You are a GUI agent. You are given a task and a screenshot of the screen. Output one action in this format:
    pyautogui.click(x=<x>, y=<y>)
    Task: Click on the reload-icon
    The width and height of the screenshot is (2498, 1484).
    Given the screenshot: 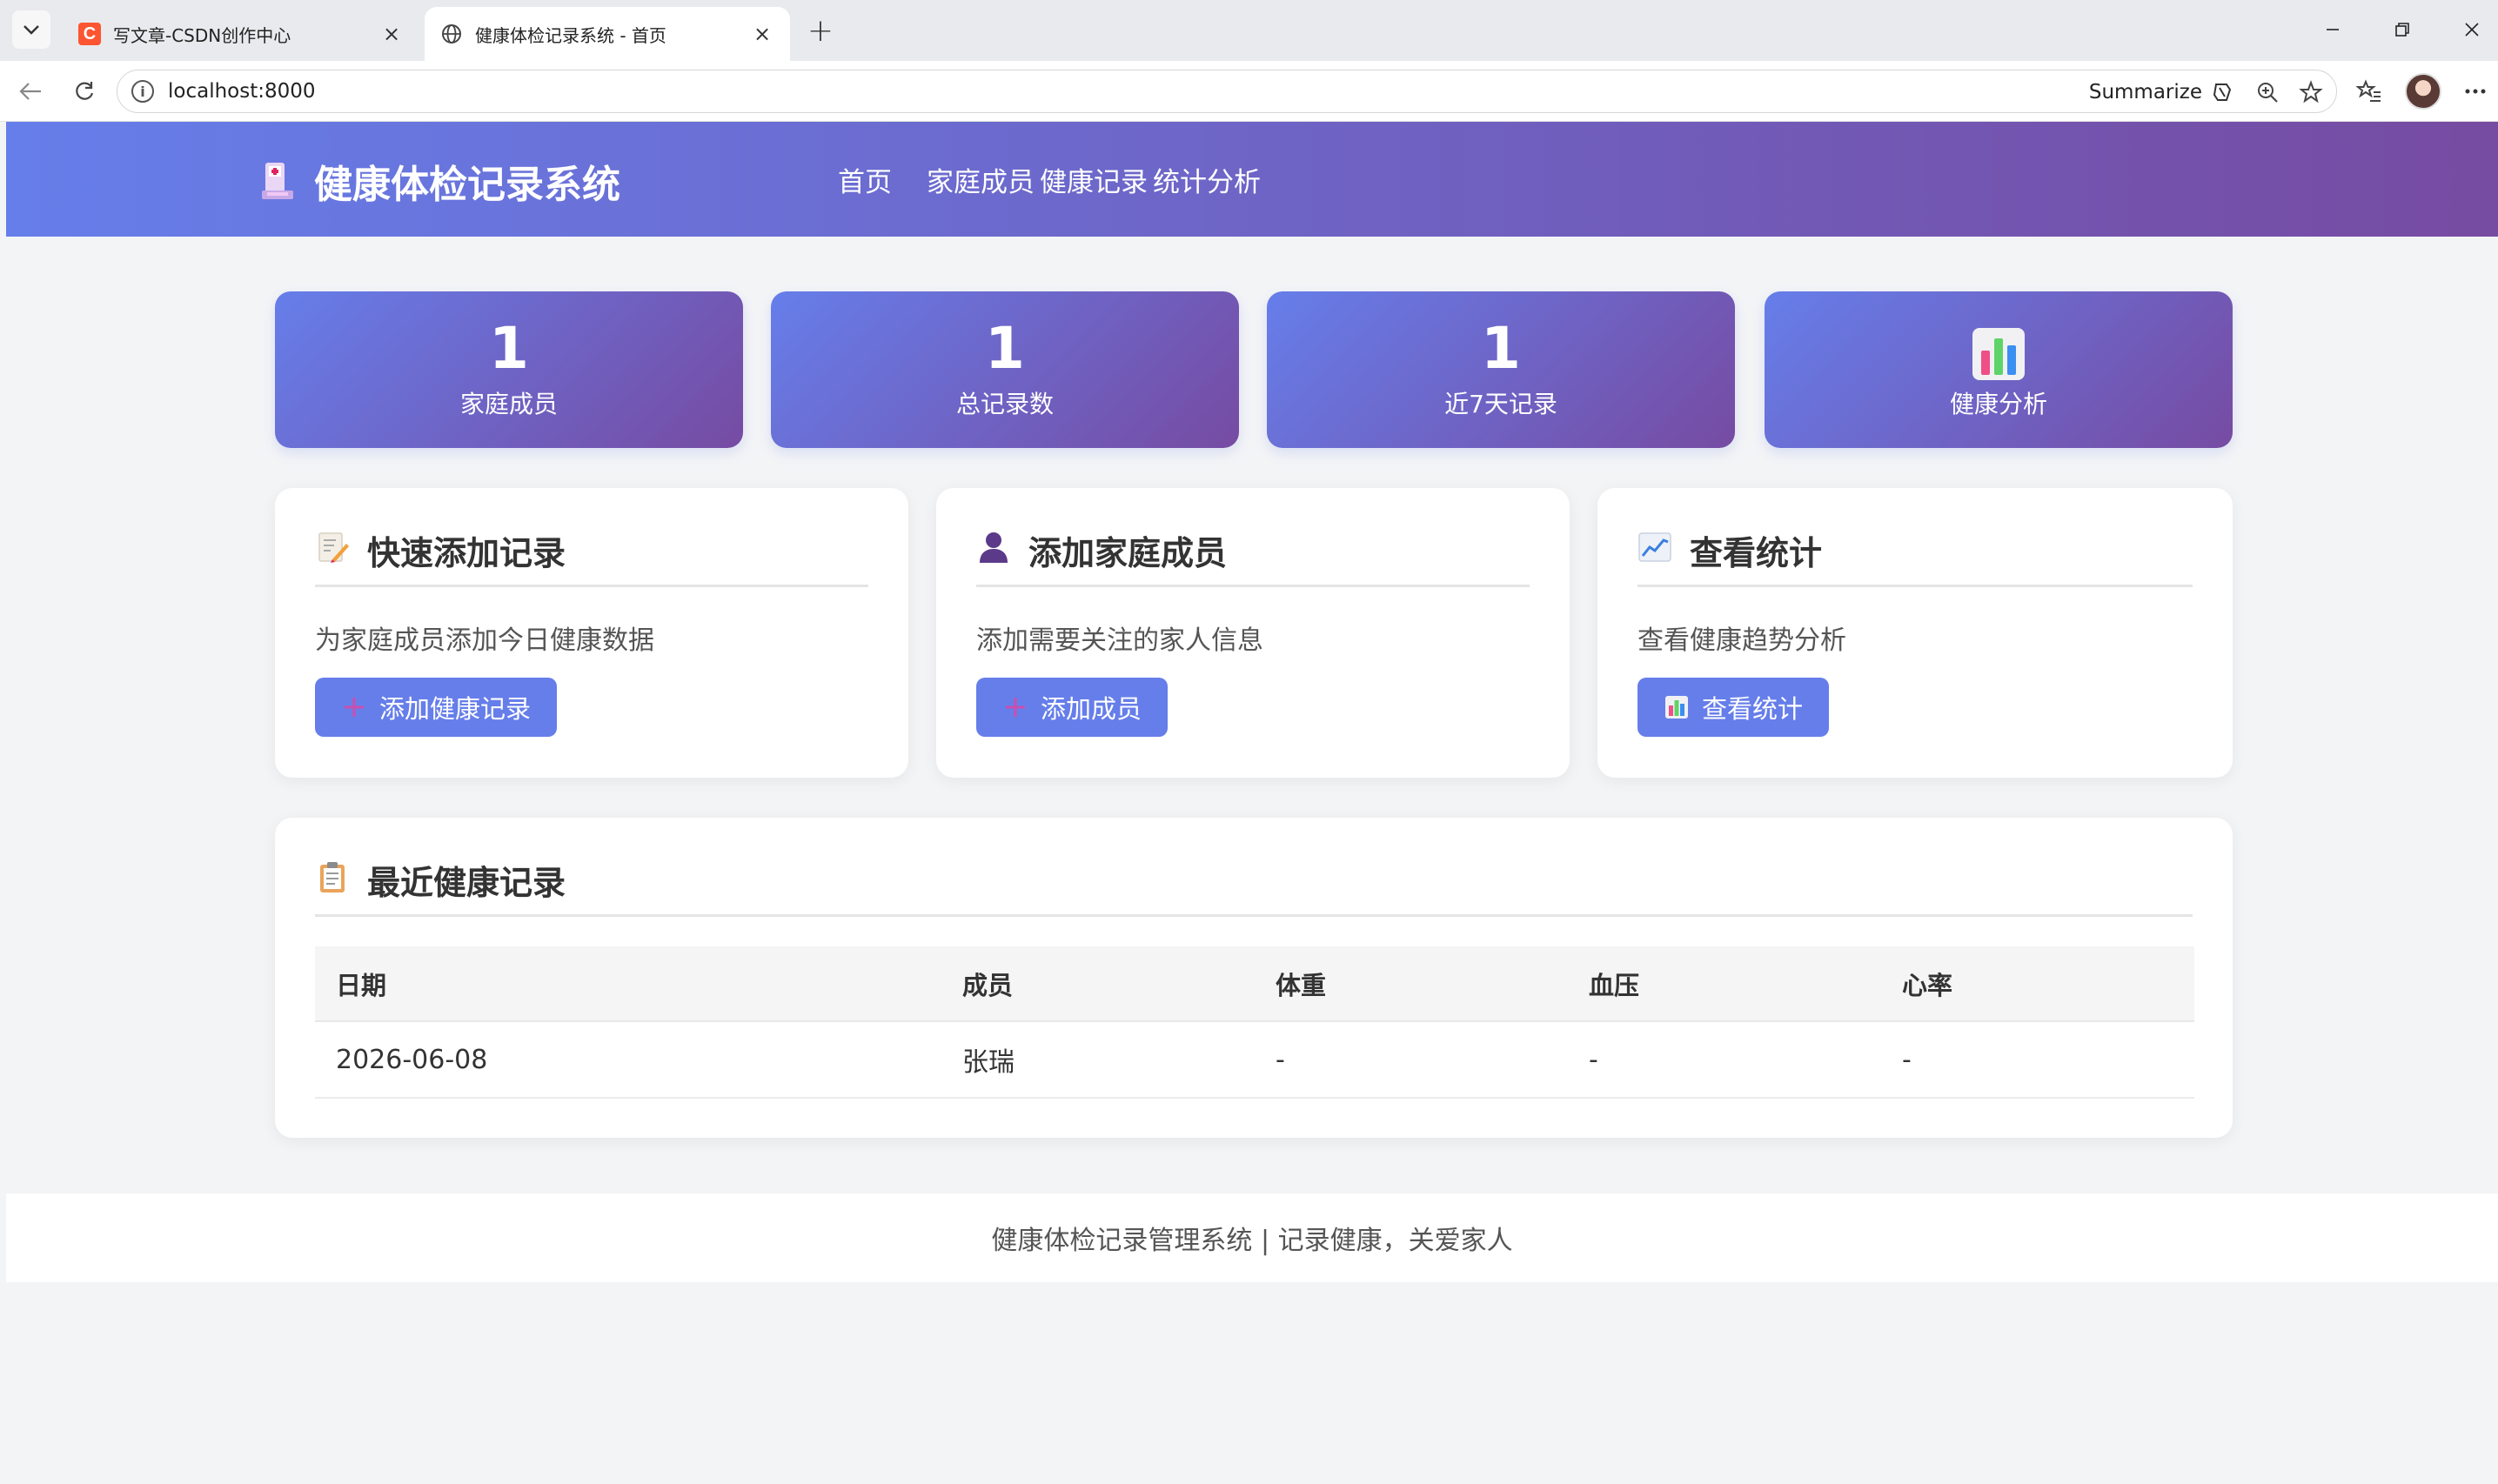 What is the action you would take?
    pyautogui.click(x=84, y=91)
    